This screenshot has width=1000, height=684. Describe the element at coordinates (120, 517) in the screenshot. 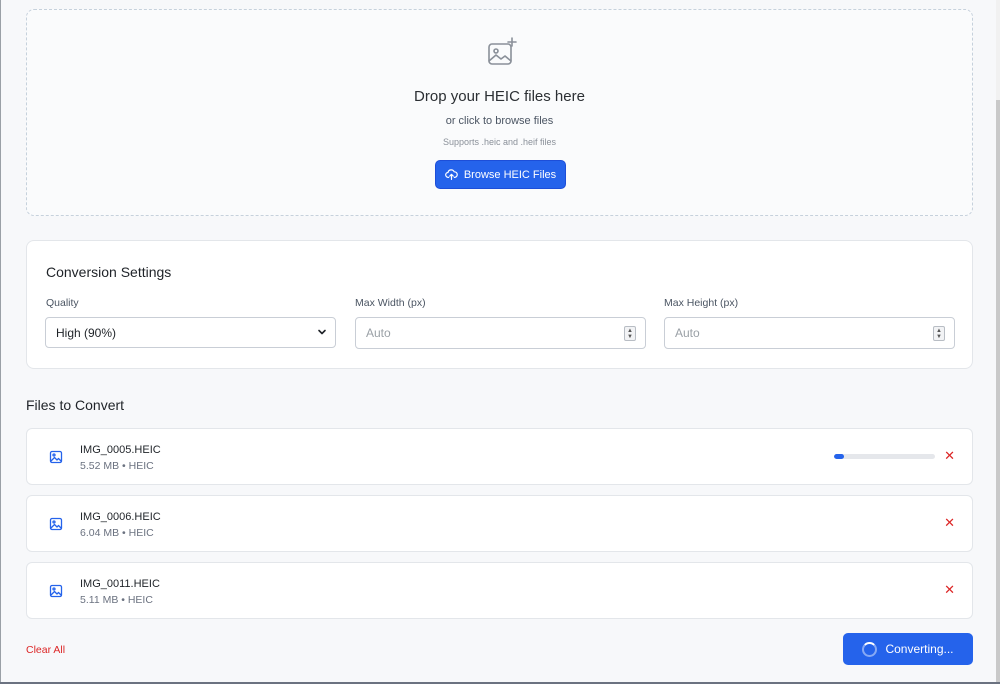

I see `file-name: IMG_0006.HEIC` at that location.